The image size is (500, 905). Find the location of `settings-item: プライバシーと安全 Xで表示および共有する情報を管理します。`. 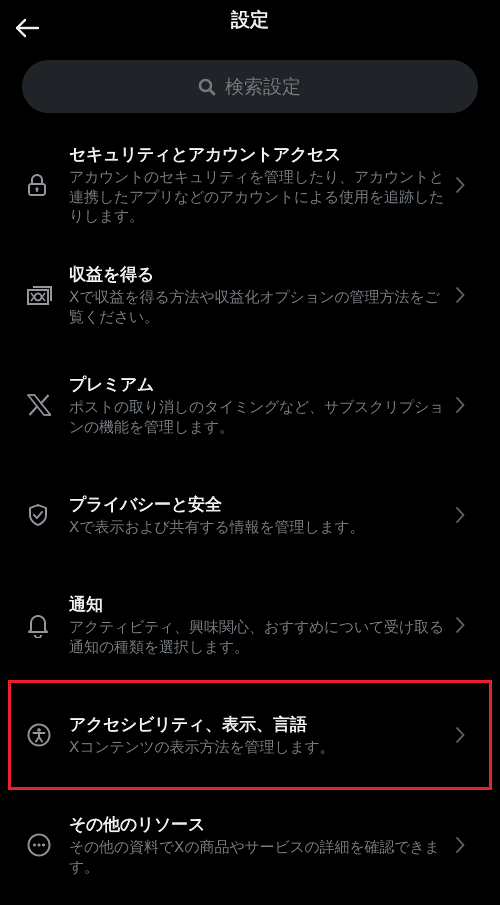

settings-item: プライバシーと安全 Xで表示および共有する情報を管理します。 is located at coordinates (250, 515).